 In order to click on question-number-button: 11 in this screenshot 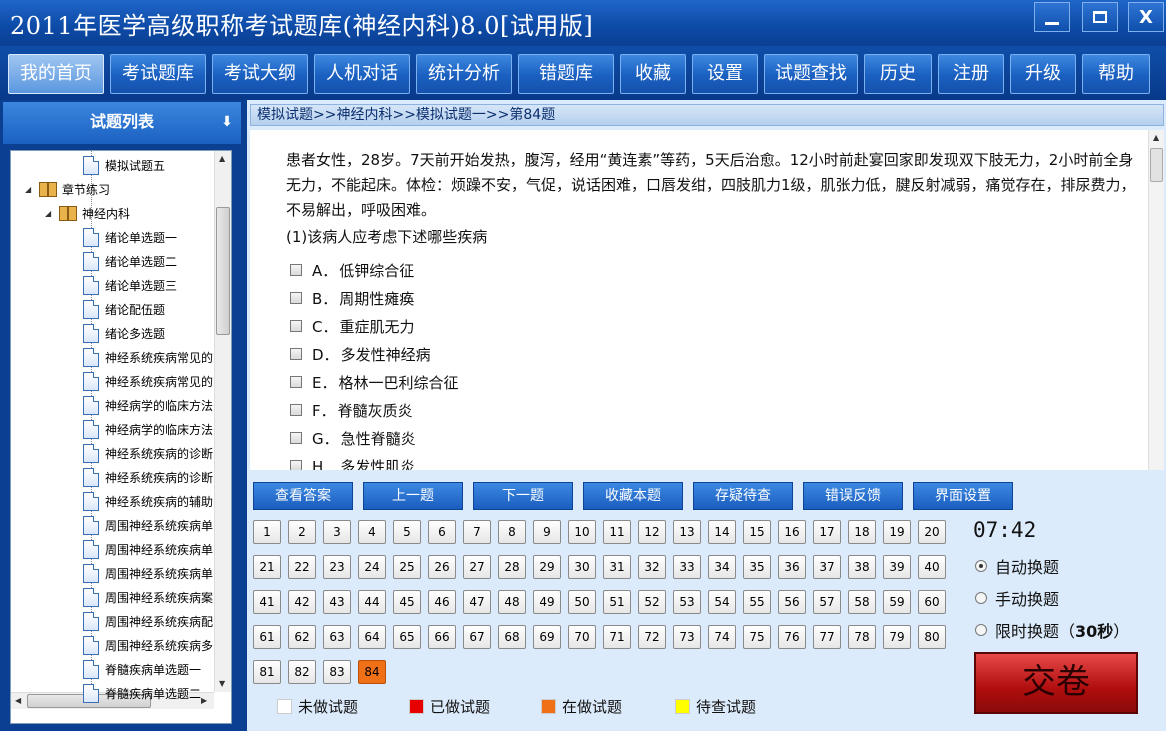, I will do `click(617, 532)`.